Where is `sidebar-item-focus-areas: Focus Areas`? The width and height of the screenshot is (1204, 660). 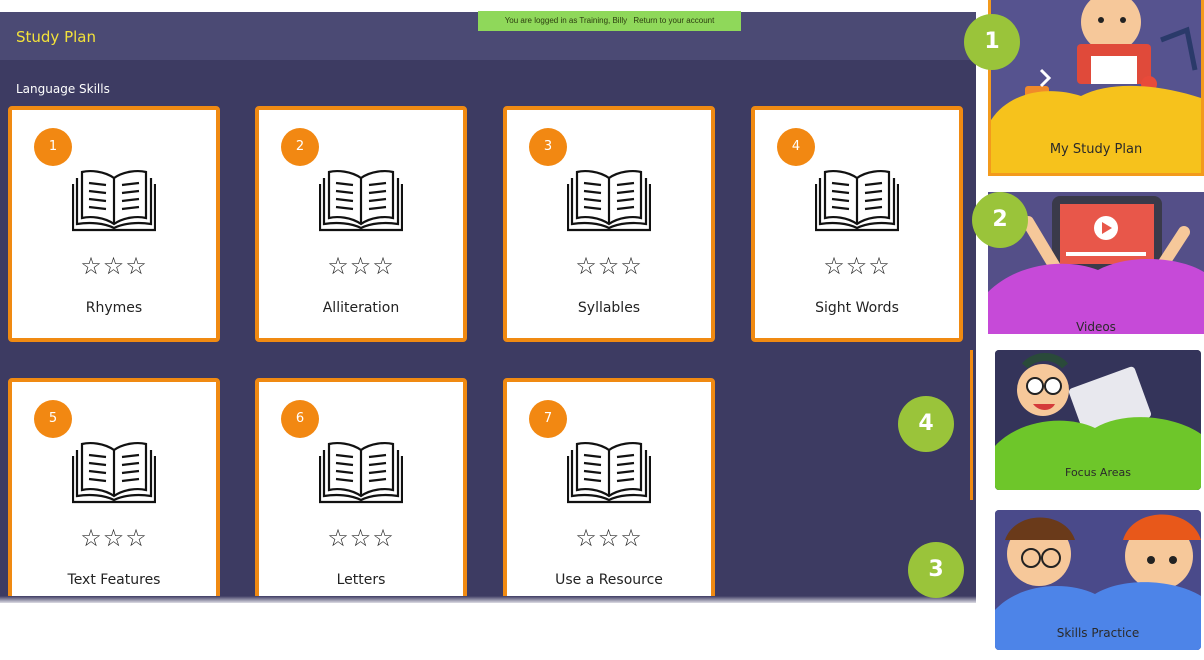 sidebar-item-focus-areas: Focus Areas is located at coordinates (1098, 420).